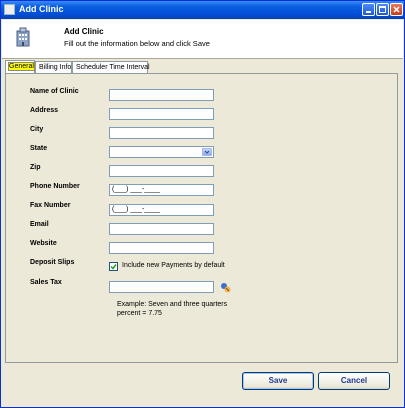  What do you see at coordinates (37, 129) in the screenshot?
I see `city-label: City` at bounding box center [37, 129].